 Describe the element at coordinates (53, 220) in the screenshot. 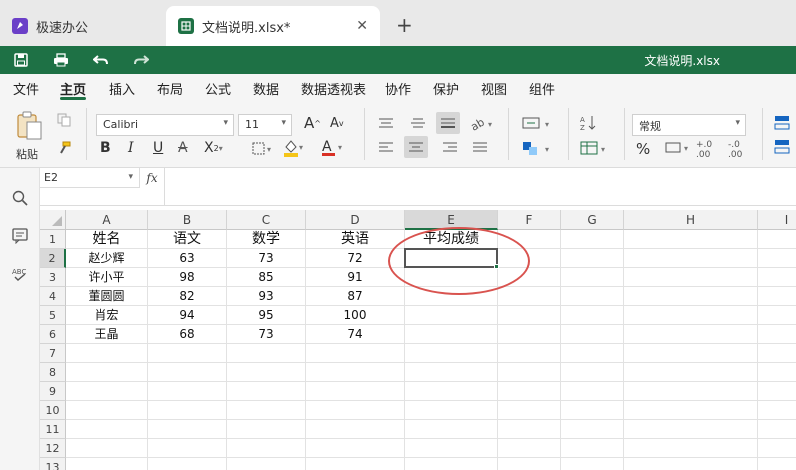

I see `select-all-corner` at that location.